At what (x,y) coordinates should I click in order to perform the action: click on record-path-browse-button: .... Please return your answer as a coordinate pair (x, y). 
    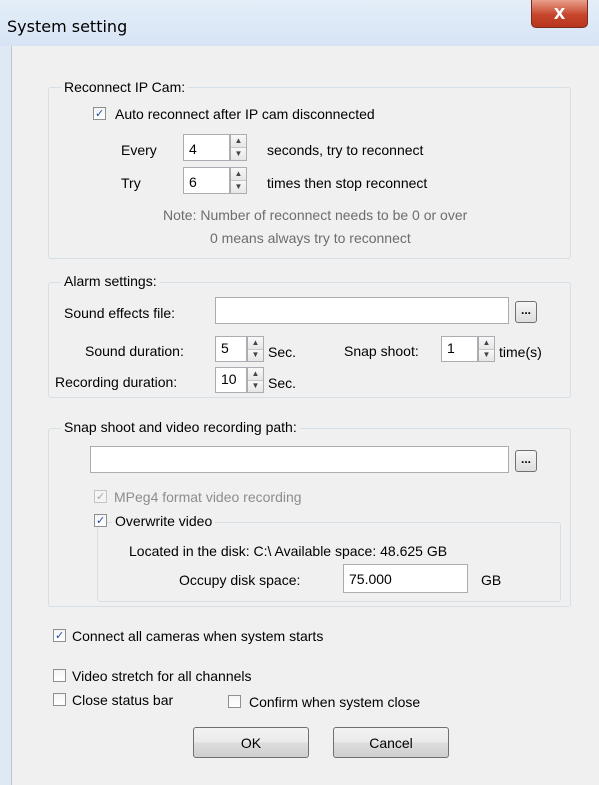
    Looking at the image, I should click on (526, 461).